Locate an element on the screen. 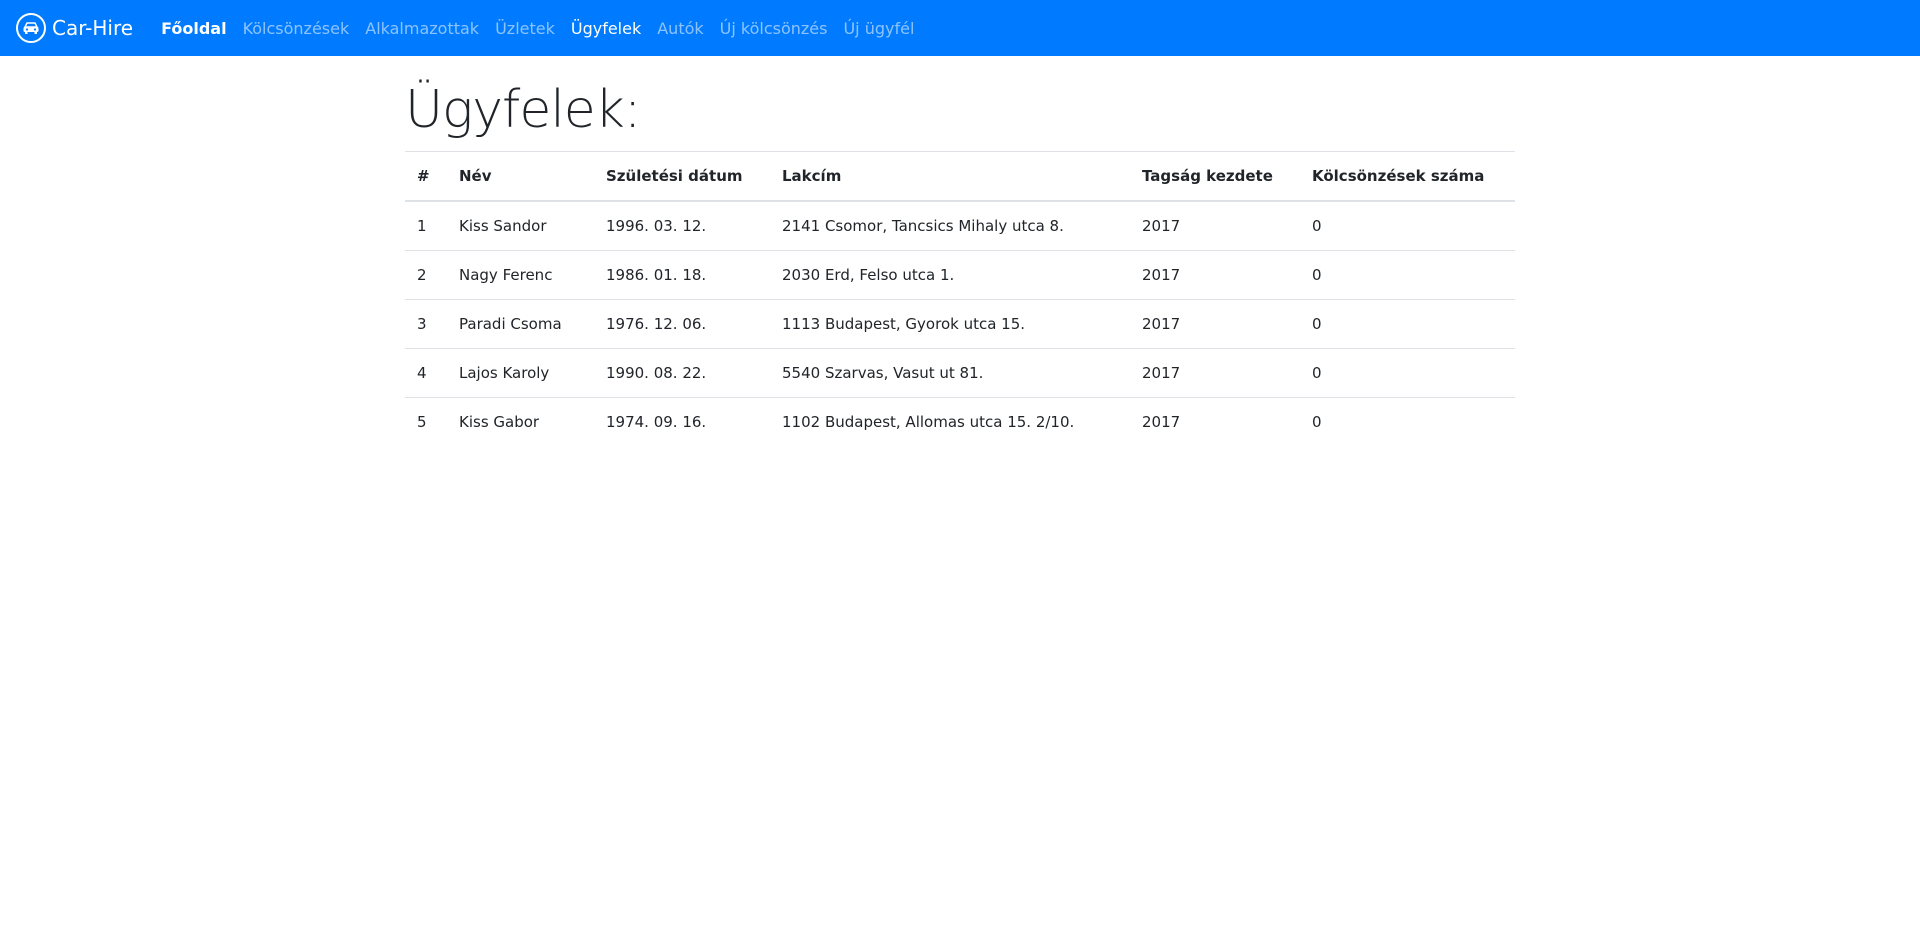 The height and width of the screenshot is (949, 1920). column-header-name: Név is located at coordinates (520, 176).